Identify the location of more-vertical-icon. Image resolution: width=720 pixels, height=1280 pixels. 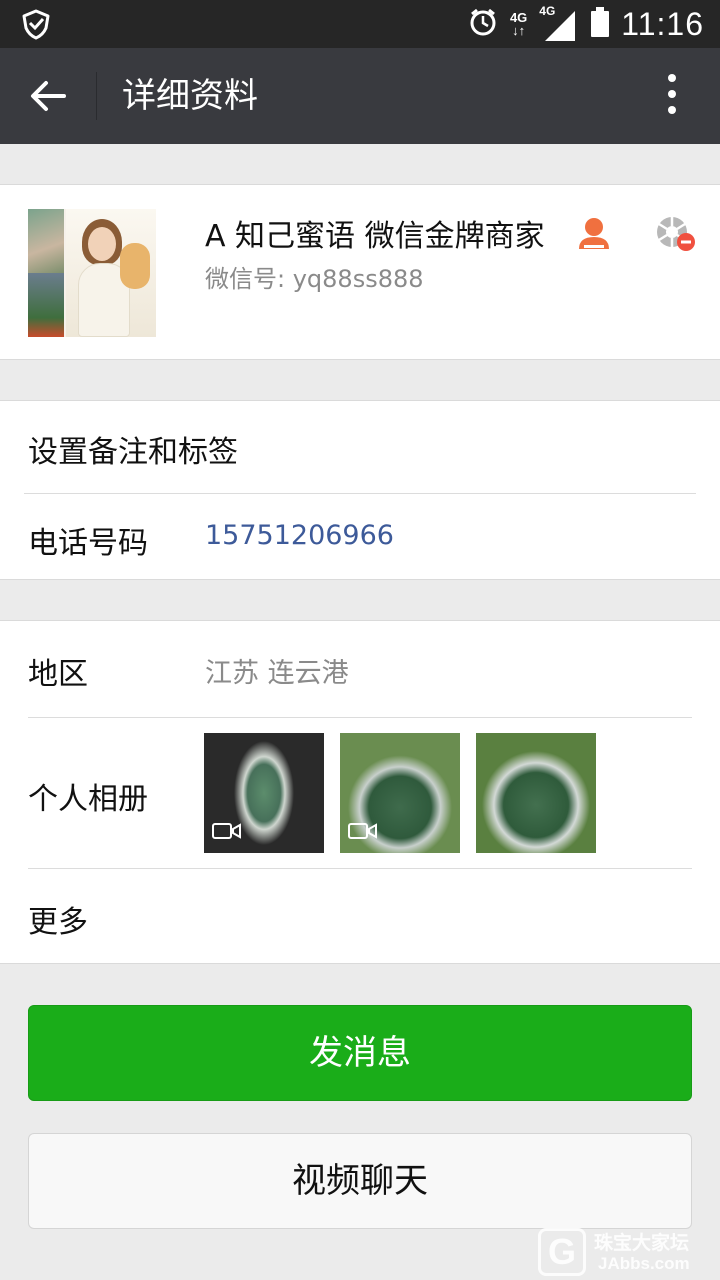
(672, 96).